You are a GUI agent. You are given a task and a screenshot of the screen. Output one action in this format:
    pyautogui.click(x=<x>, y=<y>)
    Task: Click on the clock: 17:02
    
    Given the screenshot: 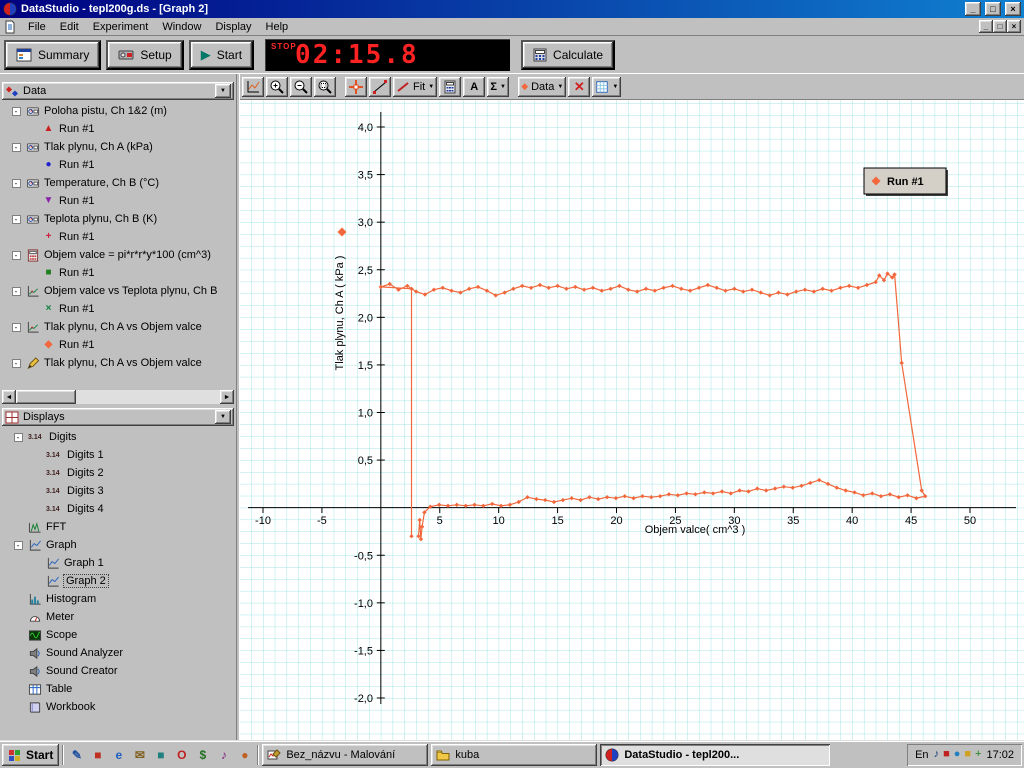 What is the action you would take?
    pyautogui.click(x=1000, y=755)
    